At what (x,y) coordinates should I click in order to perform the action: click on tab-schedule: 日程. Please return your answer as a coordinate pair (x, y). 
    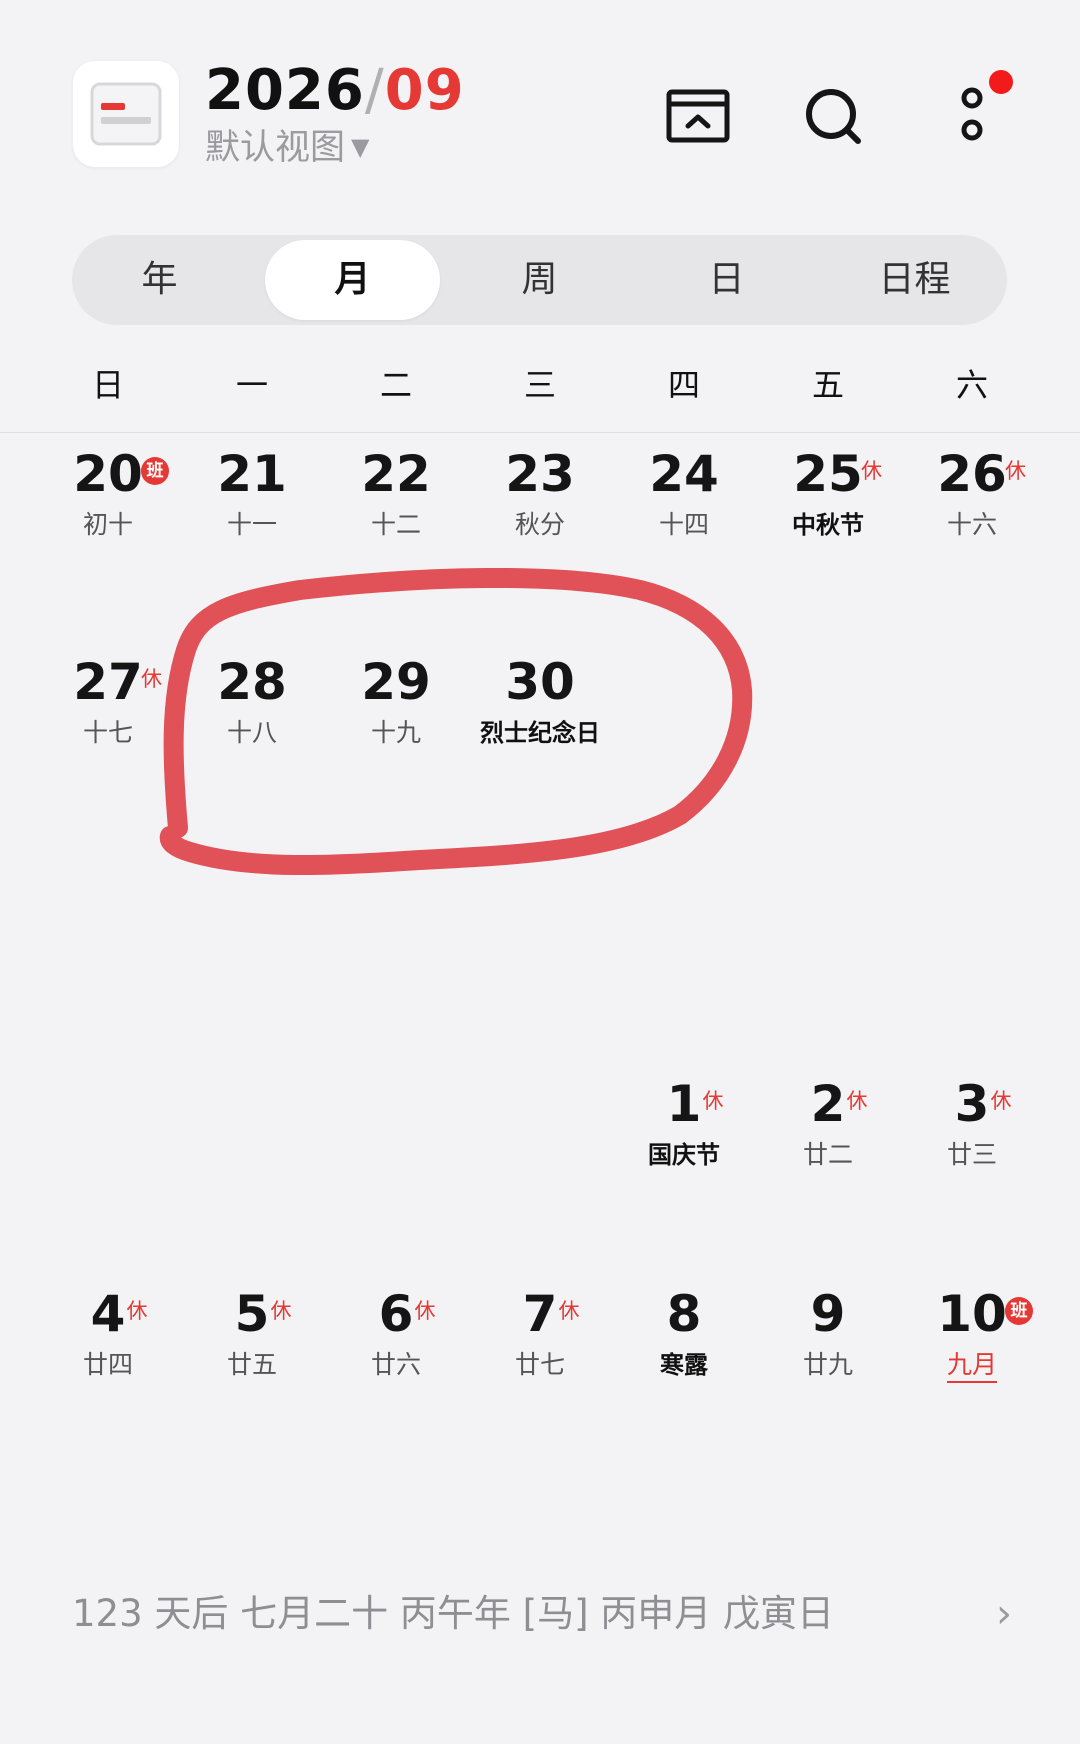
    Looking at the image, I should click on (914, 280).